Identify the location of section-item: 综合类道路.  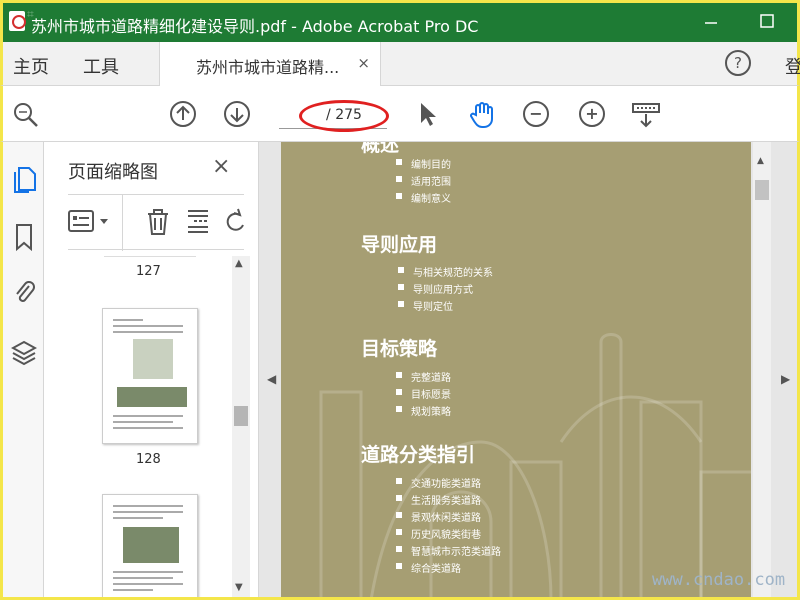
(428, 567).